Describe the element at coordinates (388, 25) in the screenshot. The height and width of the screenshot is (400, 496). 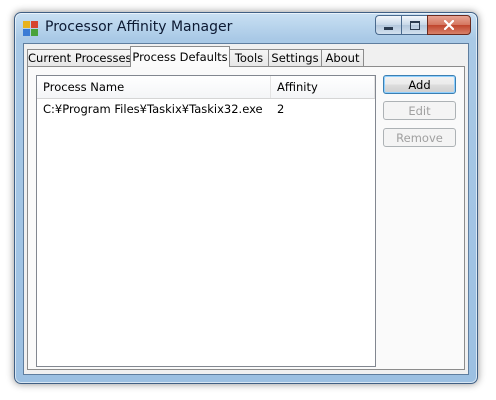
I see `minimize-button` at that location.